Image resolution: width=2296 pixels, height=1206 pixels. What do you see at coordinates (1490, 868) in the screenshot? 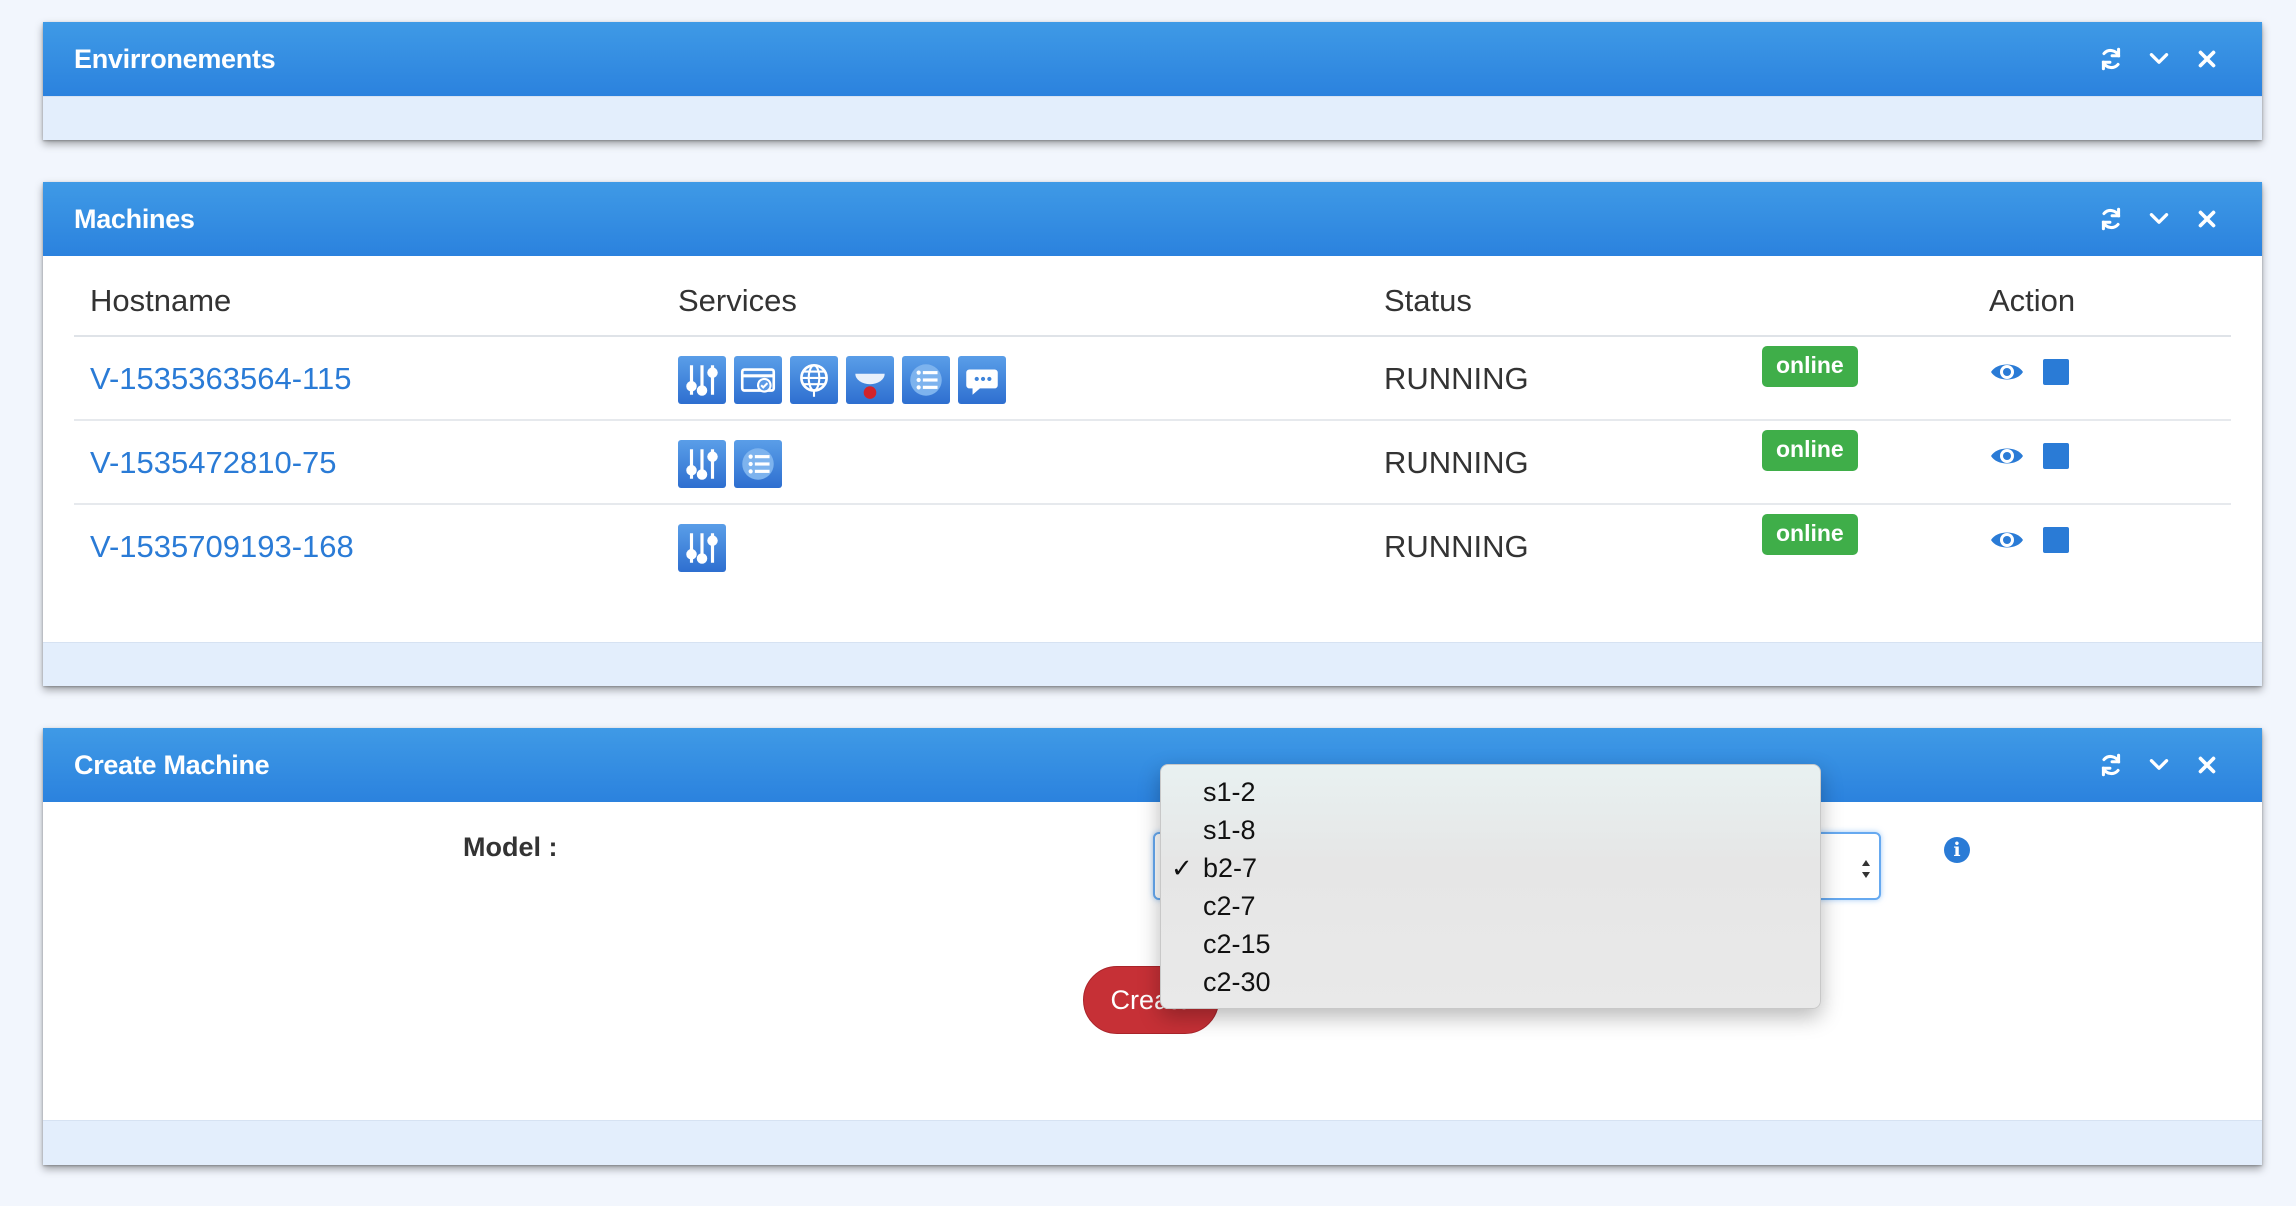
I see `model-option-selected: ✓ b2-7` at bounding box center [1490, 868].